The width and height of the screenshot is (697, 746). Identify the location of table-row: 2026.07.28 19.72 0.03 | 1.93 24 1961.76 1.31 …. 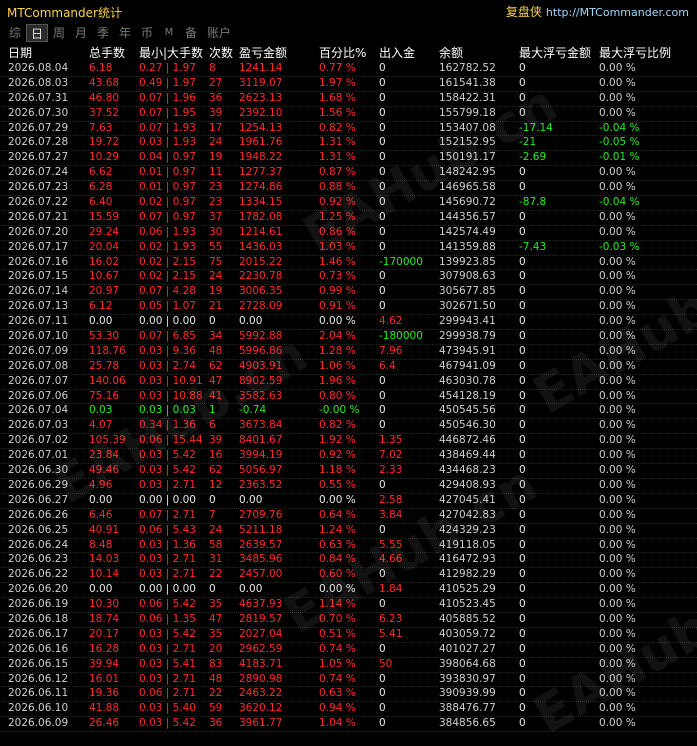
(348, 144).